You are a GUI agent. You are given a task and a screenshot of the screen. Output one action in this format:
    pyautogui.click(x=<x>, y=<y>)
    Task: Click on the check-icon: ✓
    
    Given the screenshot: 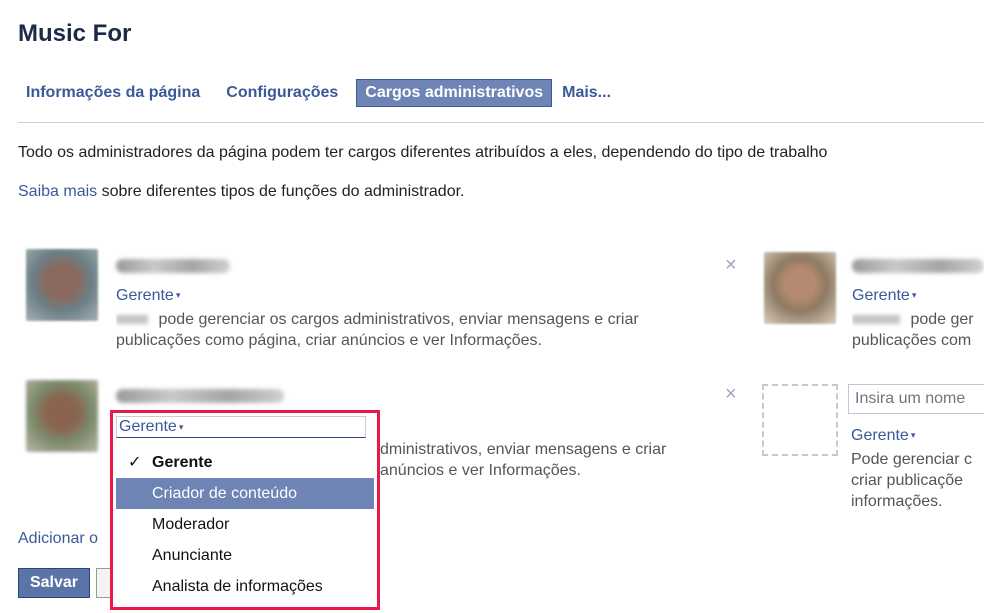 What is the action you would take?
    pyautogui.click(x=135, y=462)
    